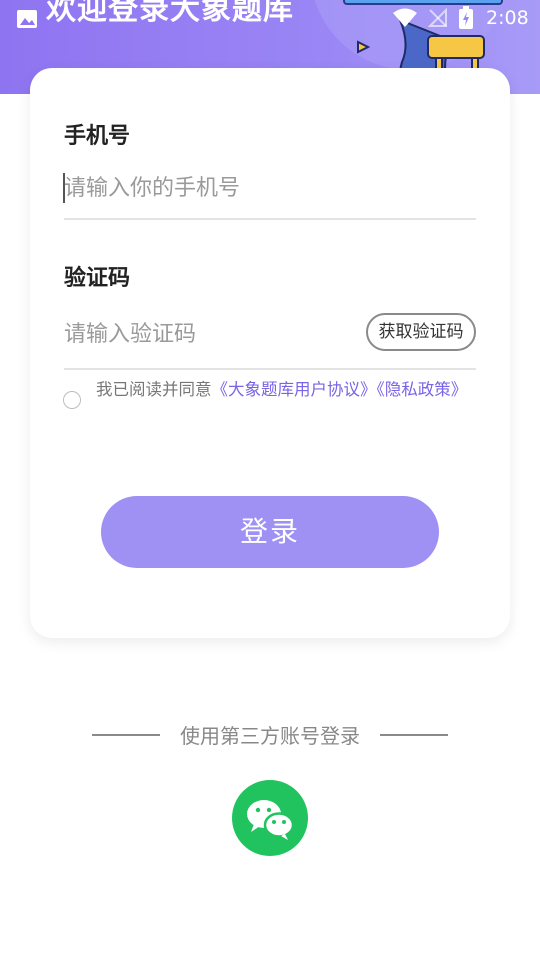 Image resolution: width=540 pixels, height=960 pixels. I want to click on wechat-icon, so click(271, 820).